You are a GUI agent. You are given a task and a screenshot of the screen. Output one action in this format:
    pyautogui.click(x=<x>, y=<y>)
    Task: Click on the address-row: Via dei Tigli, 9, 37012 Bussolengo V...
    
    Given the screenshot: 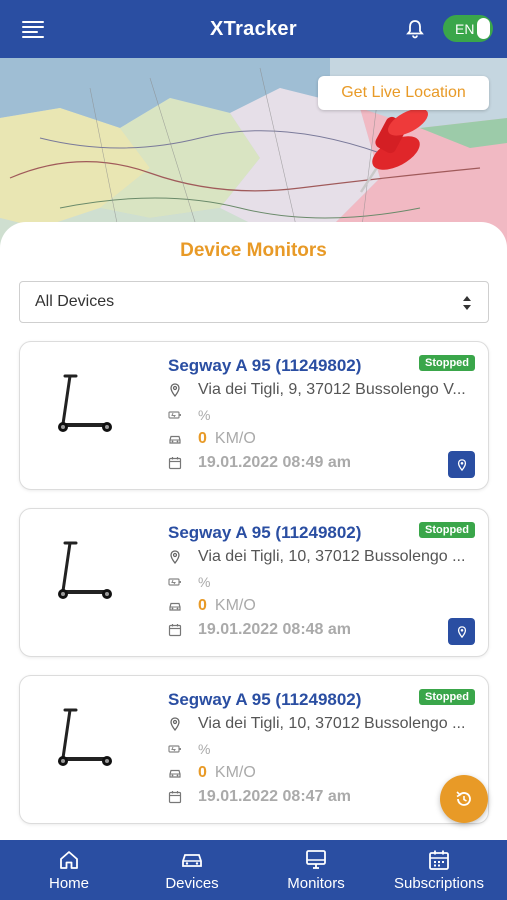 What is the action you would take?
    pyautogui.click(x=324, y=390)
    